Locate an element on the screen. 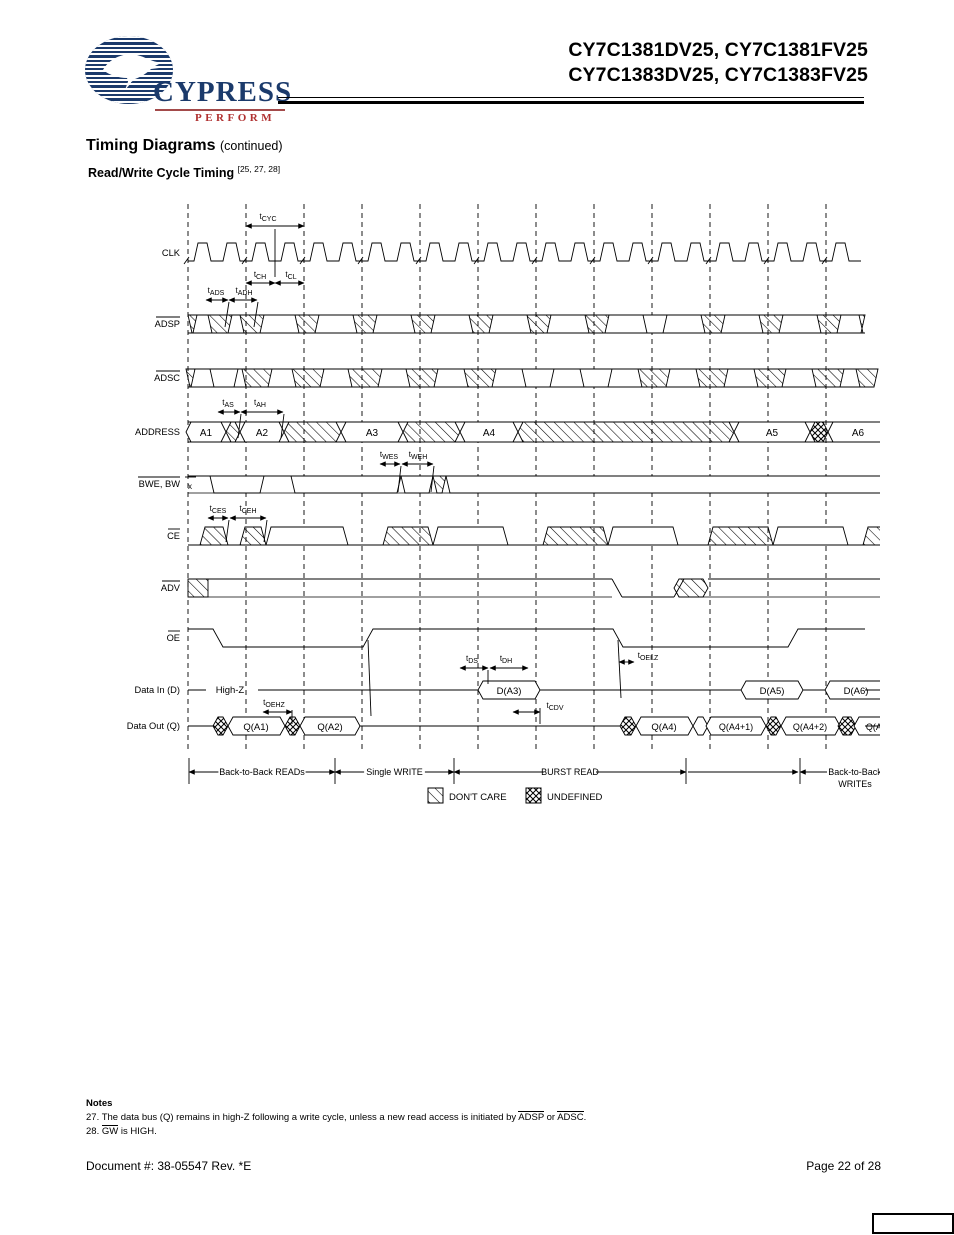 The image size is (954, 1235). signal-label-bwebw: BWE, BW is located at coordinates (160, 484).